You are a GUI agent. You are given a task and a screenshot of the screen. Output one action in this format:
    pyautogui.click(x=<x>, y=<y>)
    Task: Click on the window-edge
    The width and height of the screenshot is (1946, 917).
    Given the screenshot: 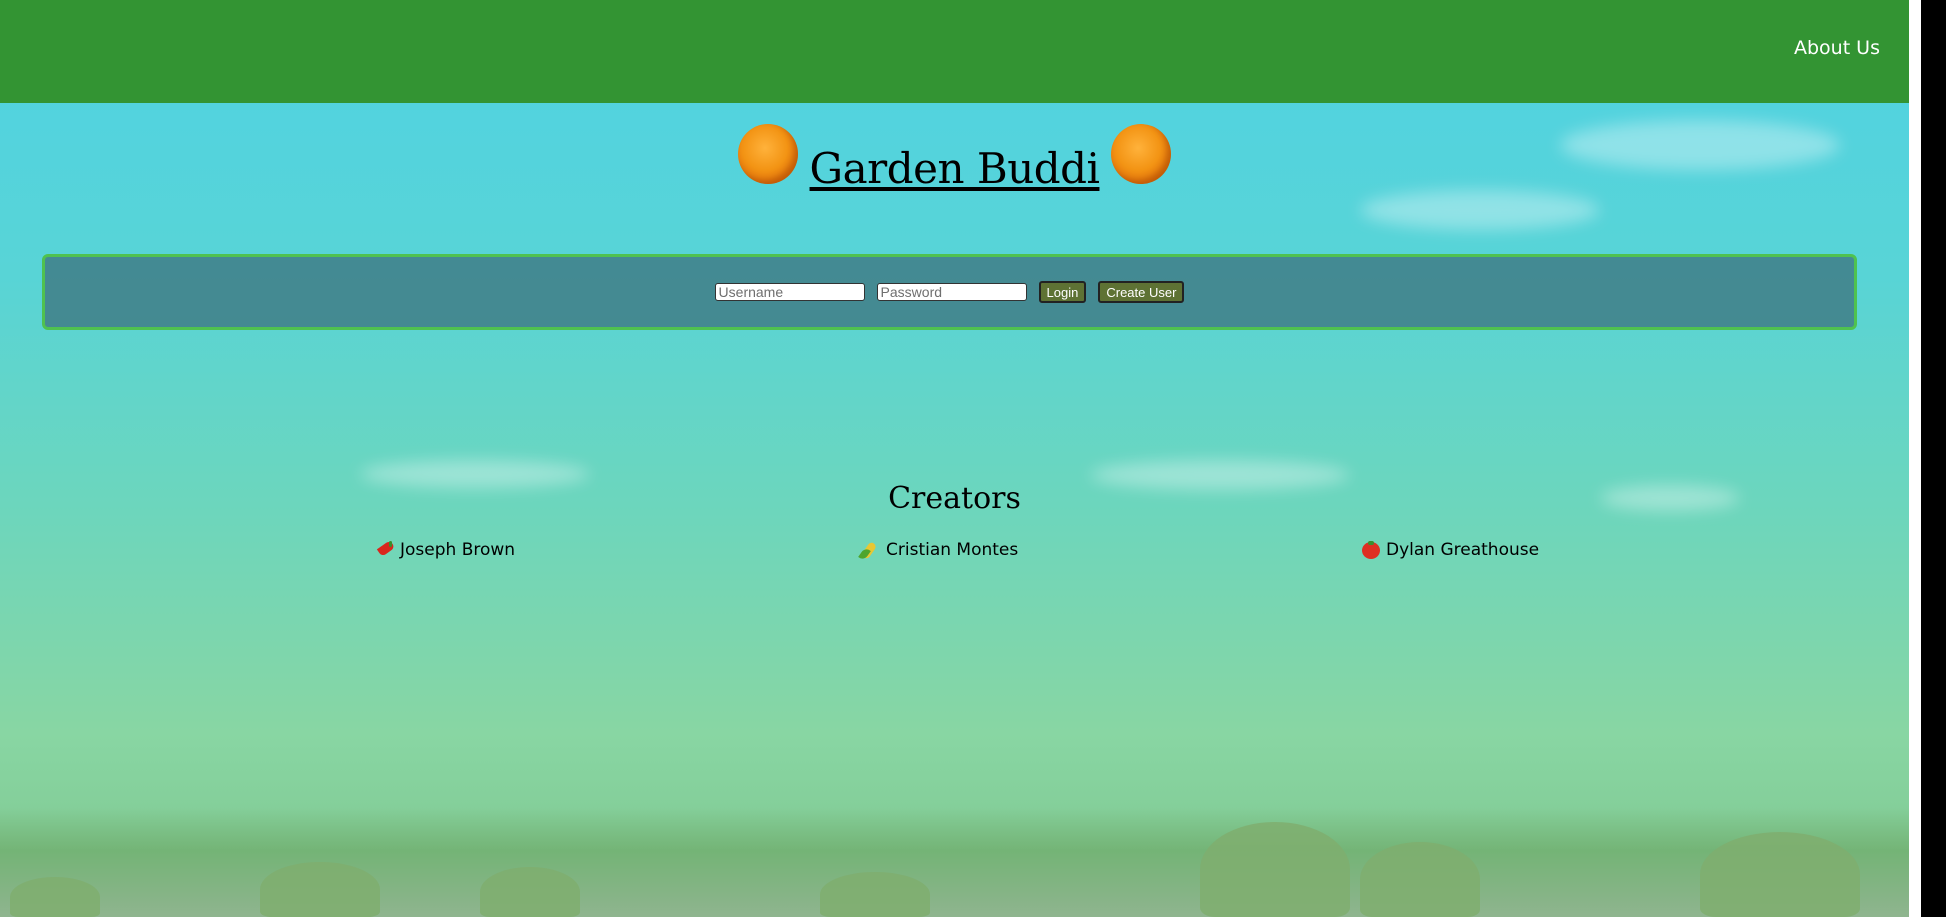 What is the action you would take?
    pyautogui.click(x=1927, y=458)
    